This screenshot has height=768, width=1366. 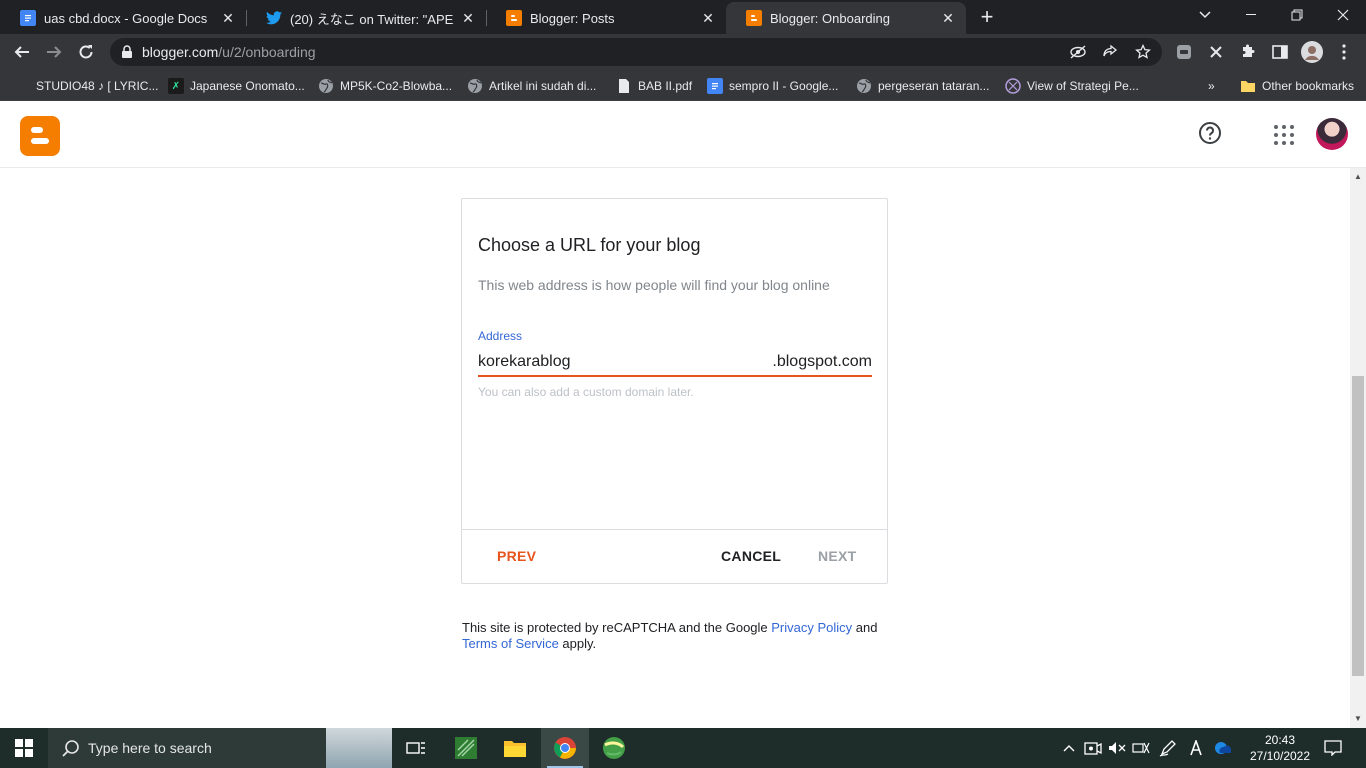 What do you see at coordinates (514, 18) in the screenshot?
I see `blogger-icon` at bounding box center [514, 18].